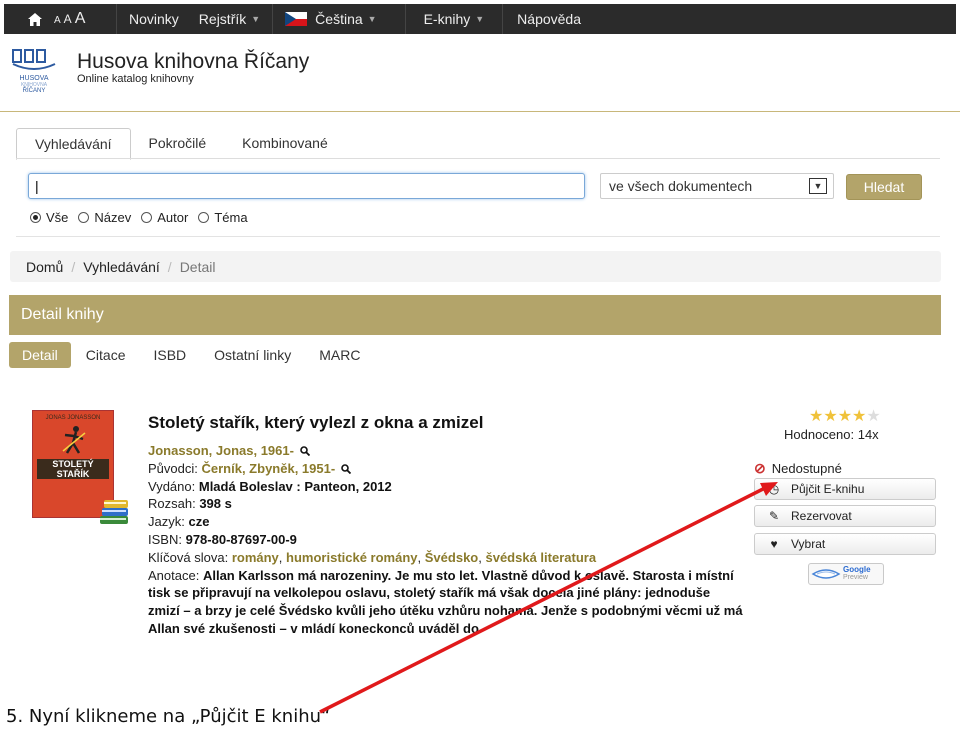 The image size is (960, 730). Describe the element at coordinates (172, 486) in the screenshot. I see `info-label: Vydáno:` at that location.